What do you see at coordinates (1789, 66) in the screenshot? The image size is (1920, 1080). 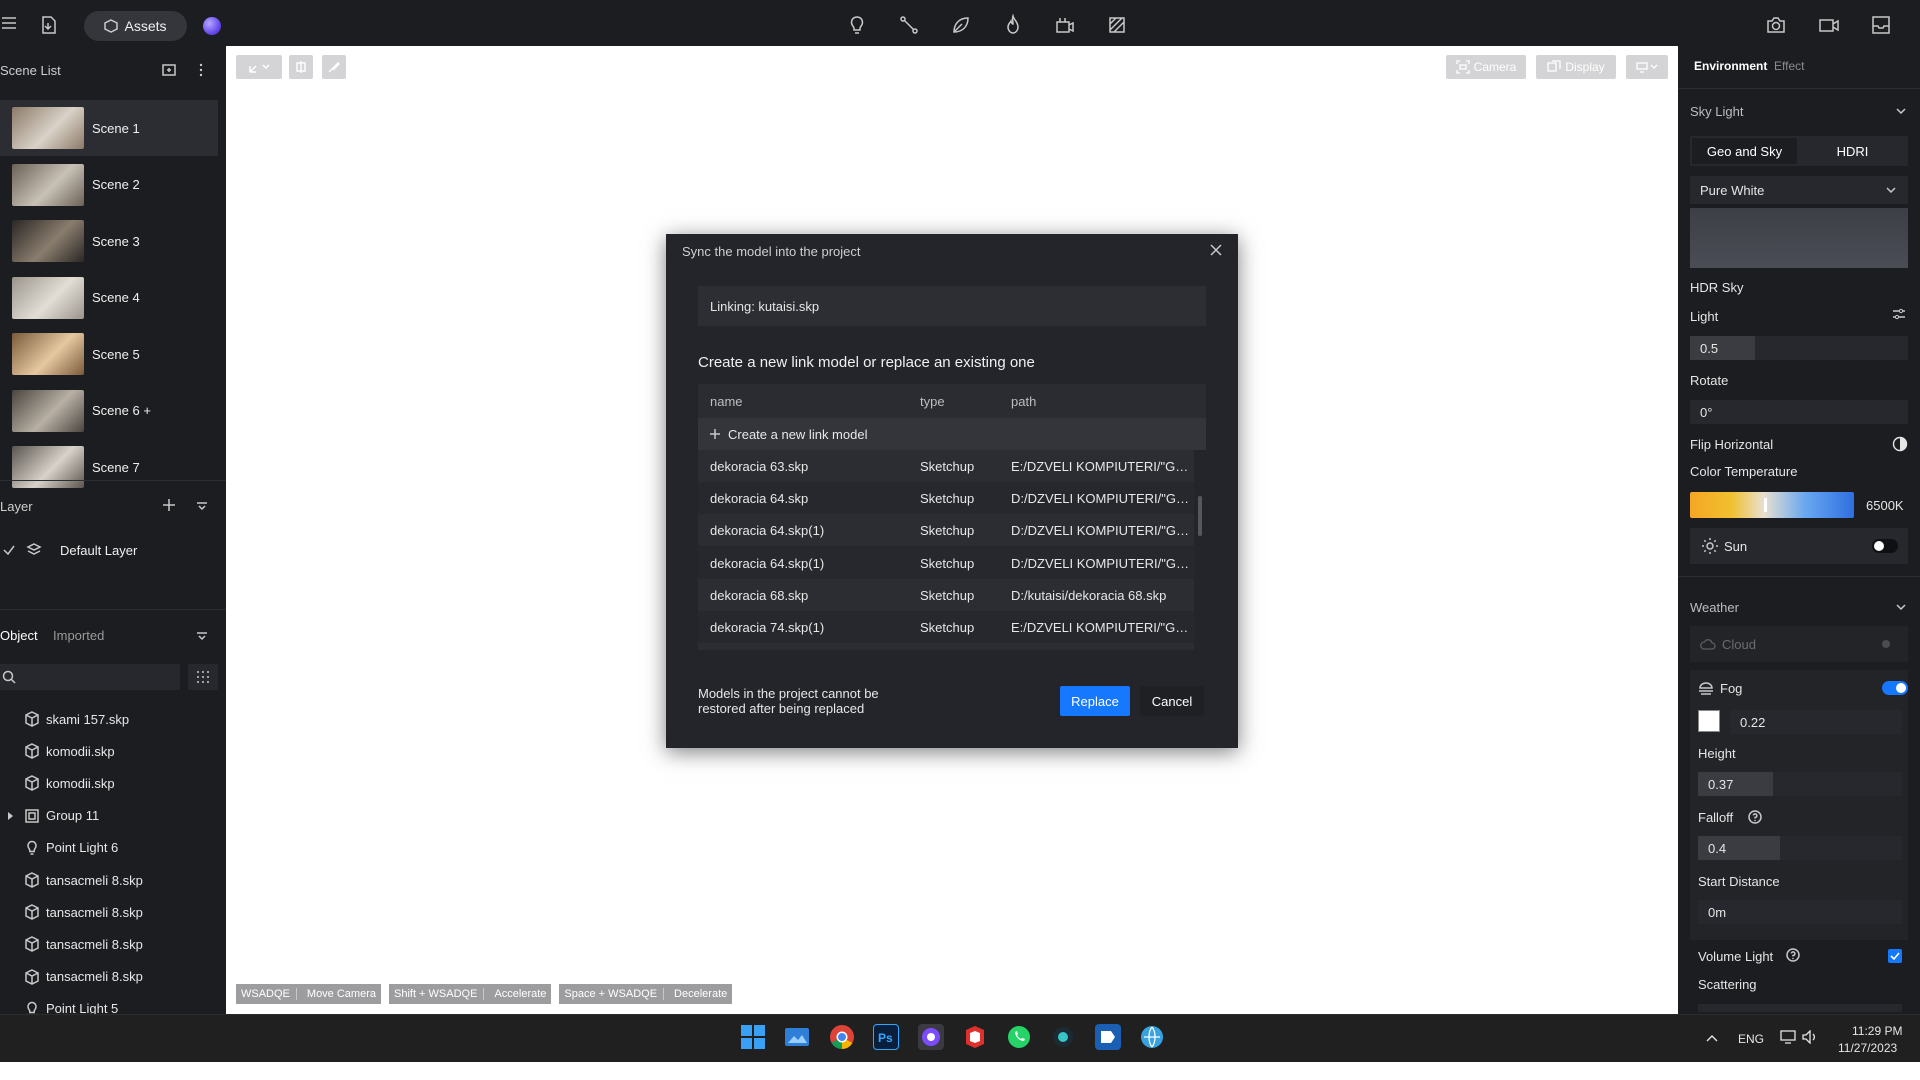 I see `tab-effect: Effect` at bounding box center [1789, 66].